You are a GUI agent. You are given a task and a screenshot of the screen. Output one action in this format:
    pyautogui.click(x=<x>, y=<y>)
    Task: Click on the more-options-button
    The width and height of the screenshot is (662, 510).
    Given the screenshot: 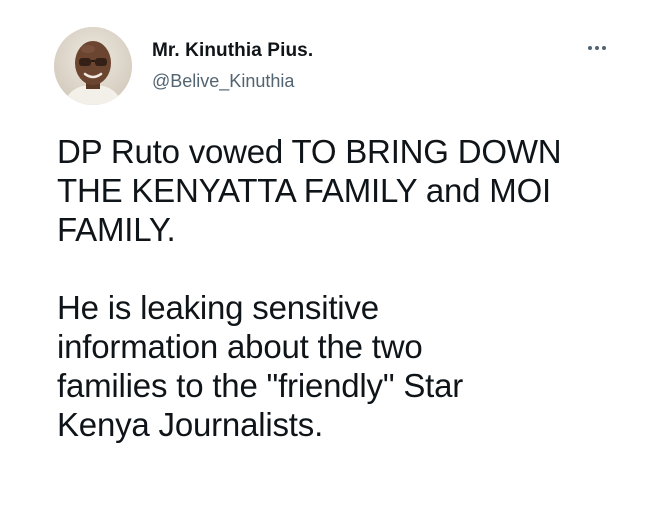 What is the action you would take?
    pyautogui.click(x=597, y=48)
    